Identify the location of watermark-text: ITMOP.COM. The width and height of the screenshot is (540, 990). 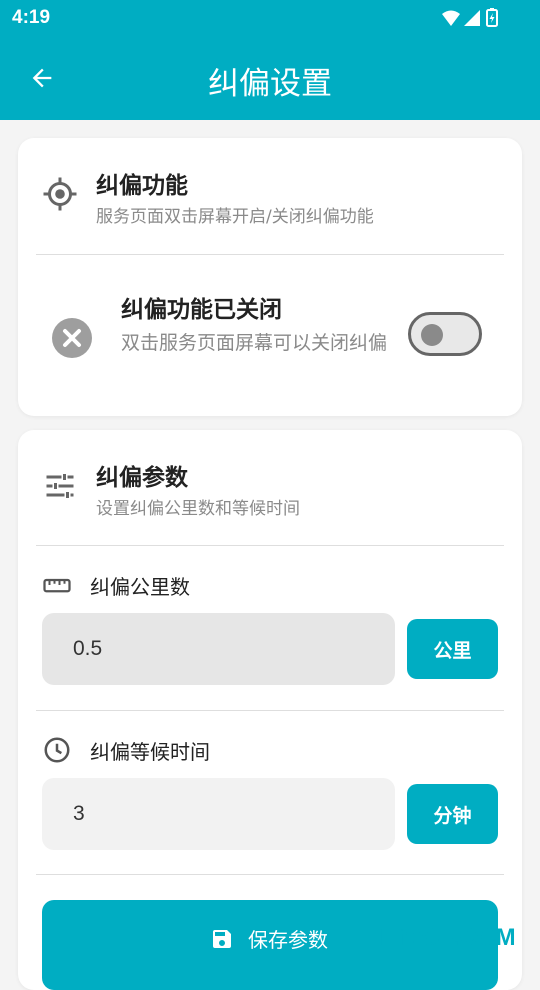
(448, 937).